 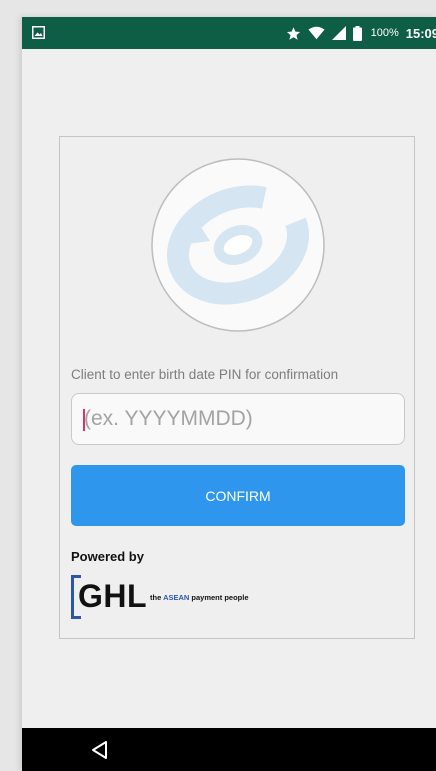 What do you see at coordinates (113, 596) in the screenshot?
I see `ghl-wordmark: GHL` at bounding box center [113, 596].